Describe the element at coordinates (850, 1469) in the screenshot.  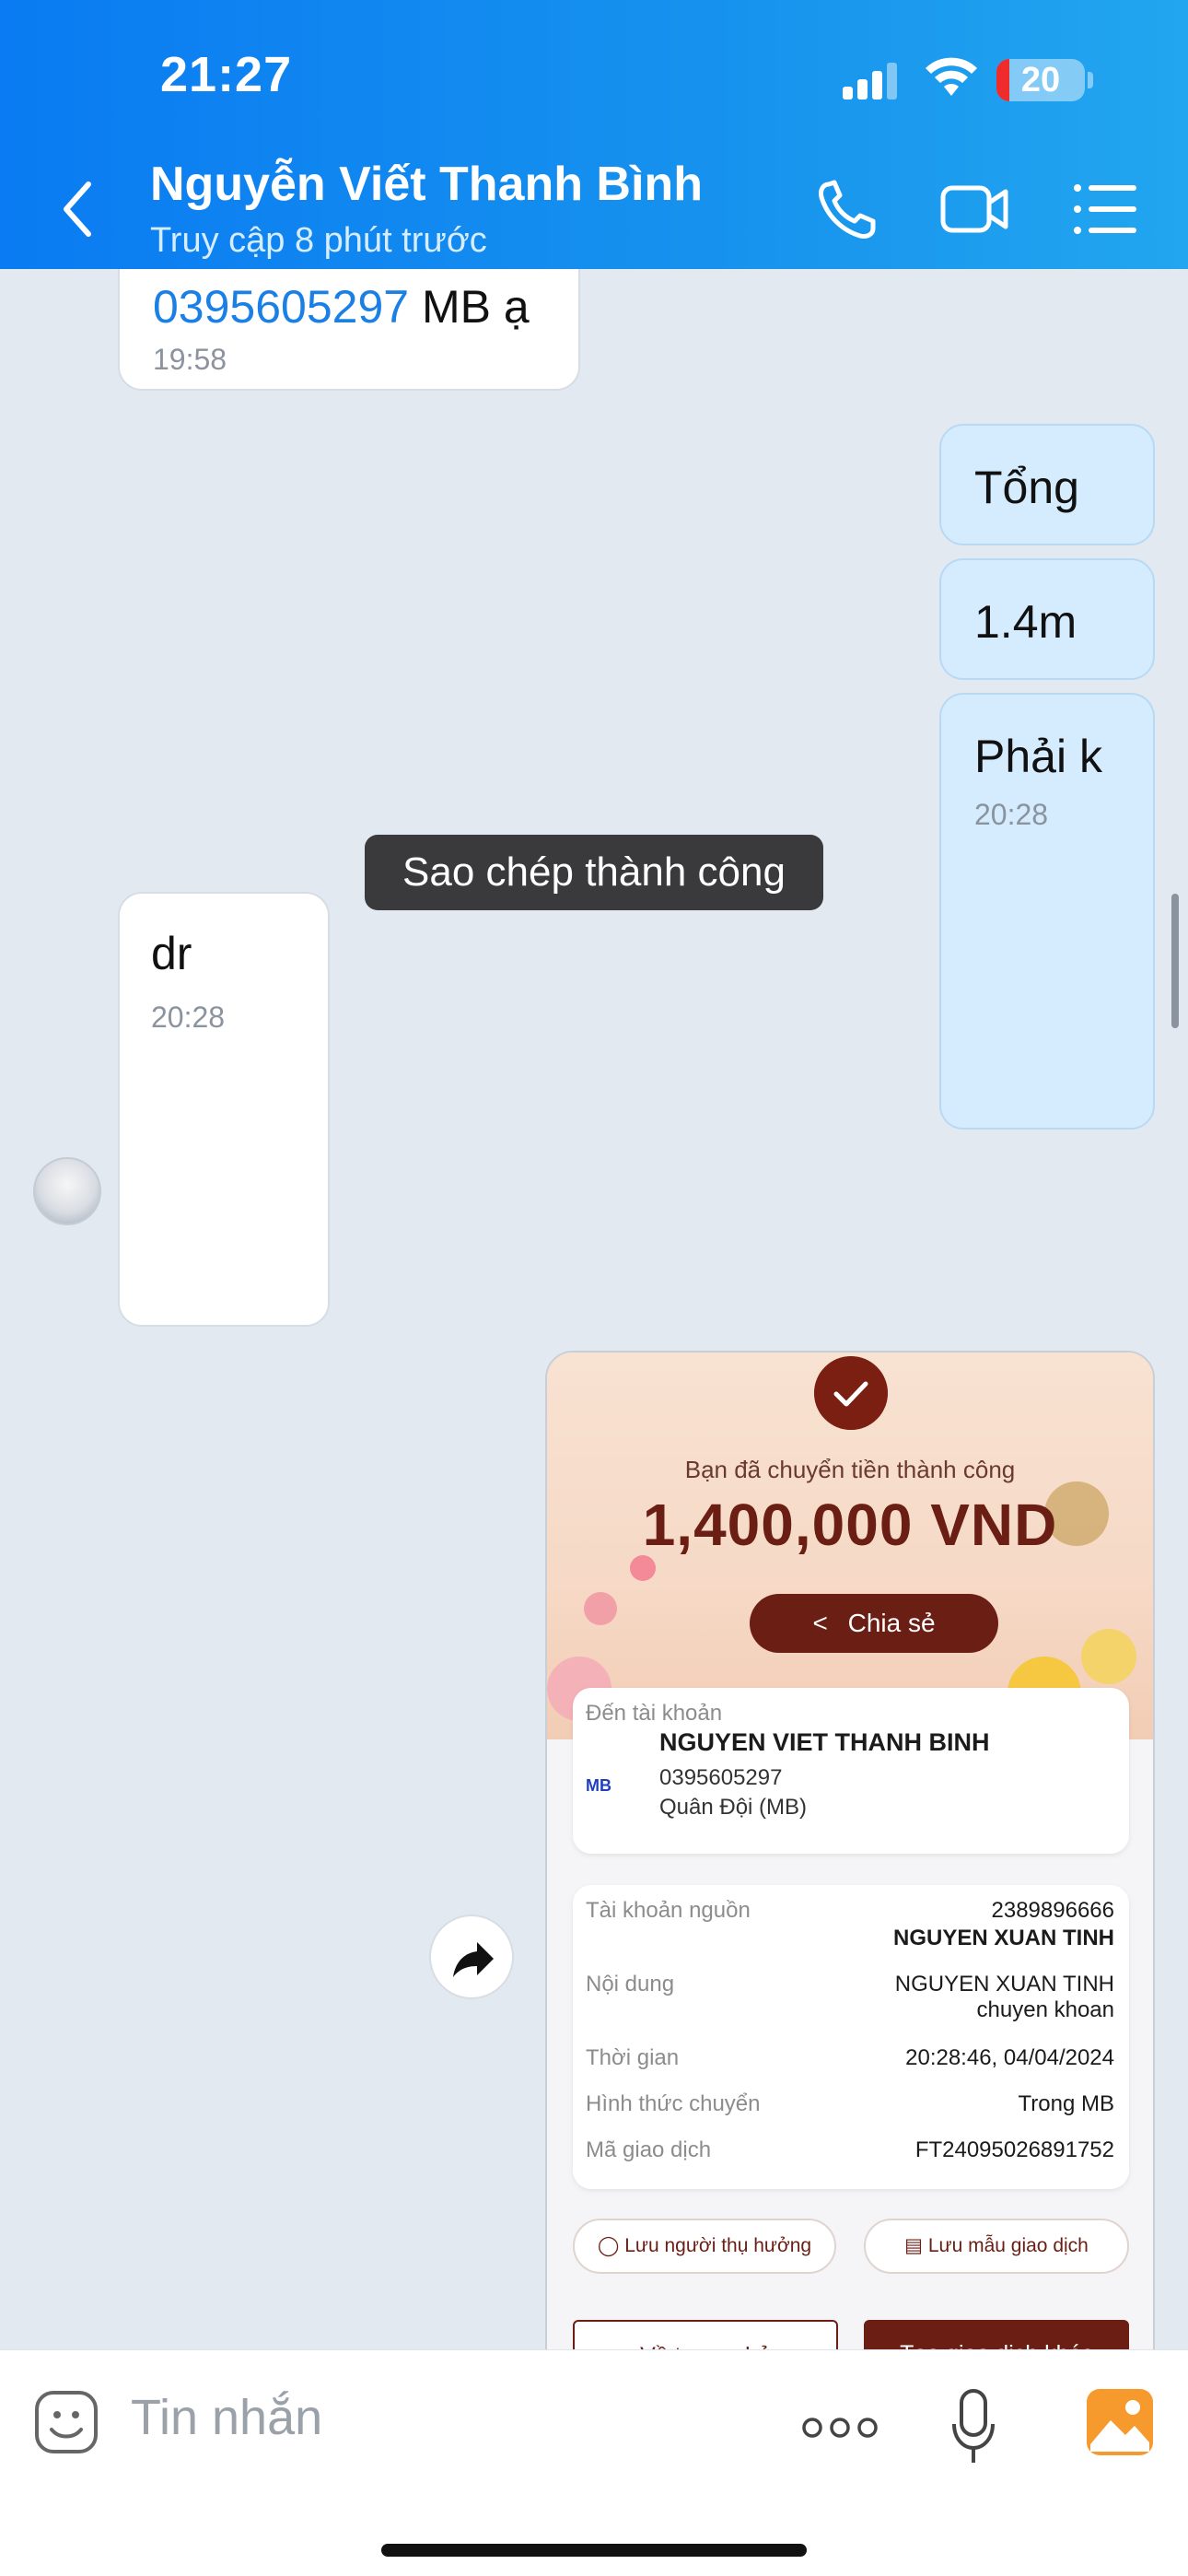
I see `success-message: Bạn đã chuyển tiền thành công` at that location.